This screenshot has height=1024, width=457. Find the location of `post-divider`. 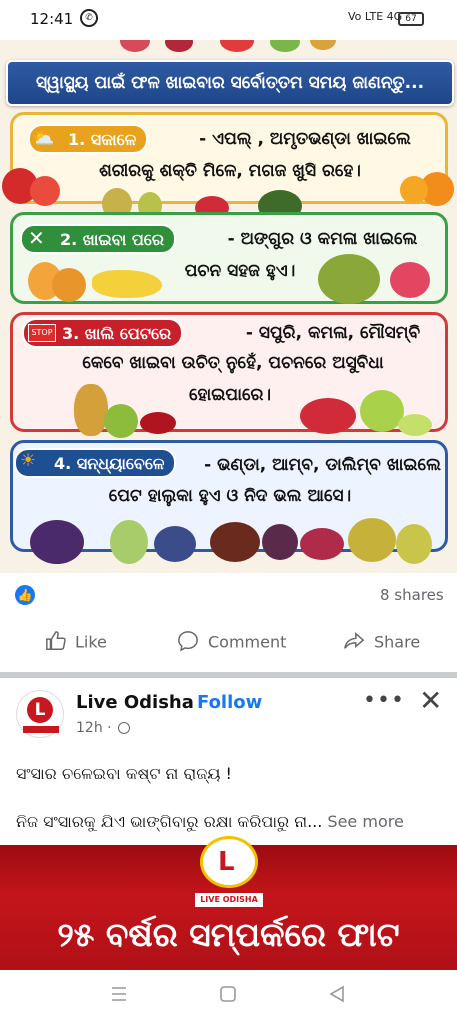

post-divider is located at coordinates (228, 675).